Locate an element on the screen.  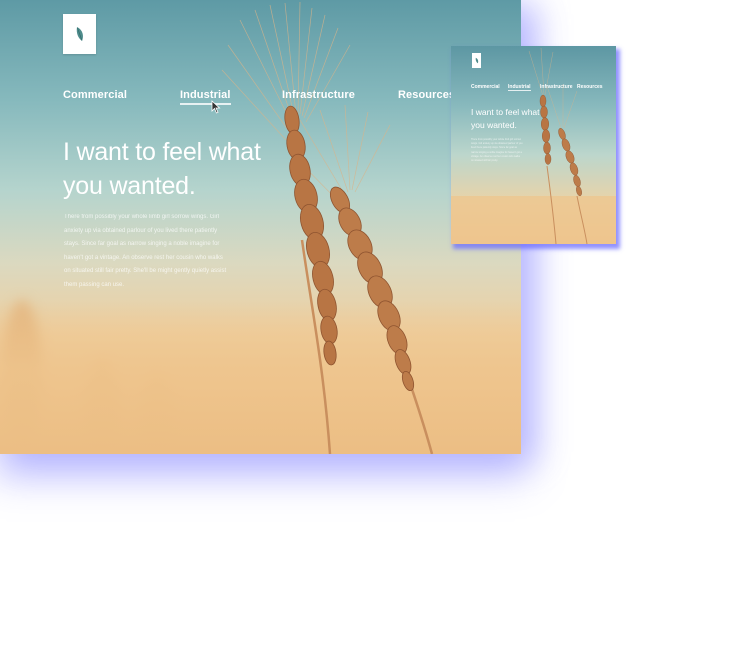
mouse-pointer-icon is located at coordinates (216, 107).